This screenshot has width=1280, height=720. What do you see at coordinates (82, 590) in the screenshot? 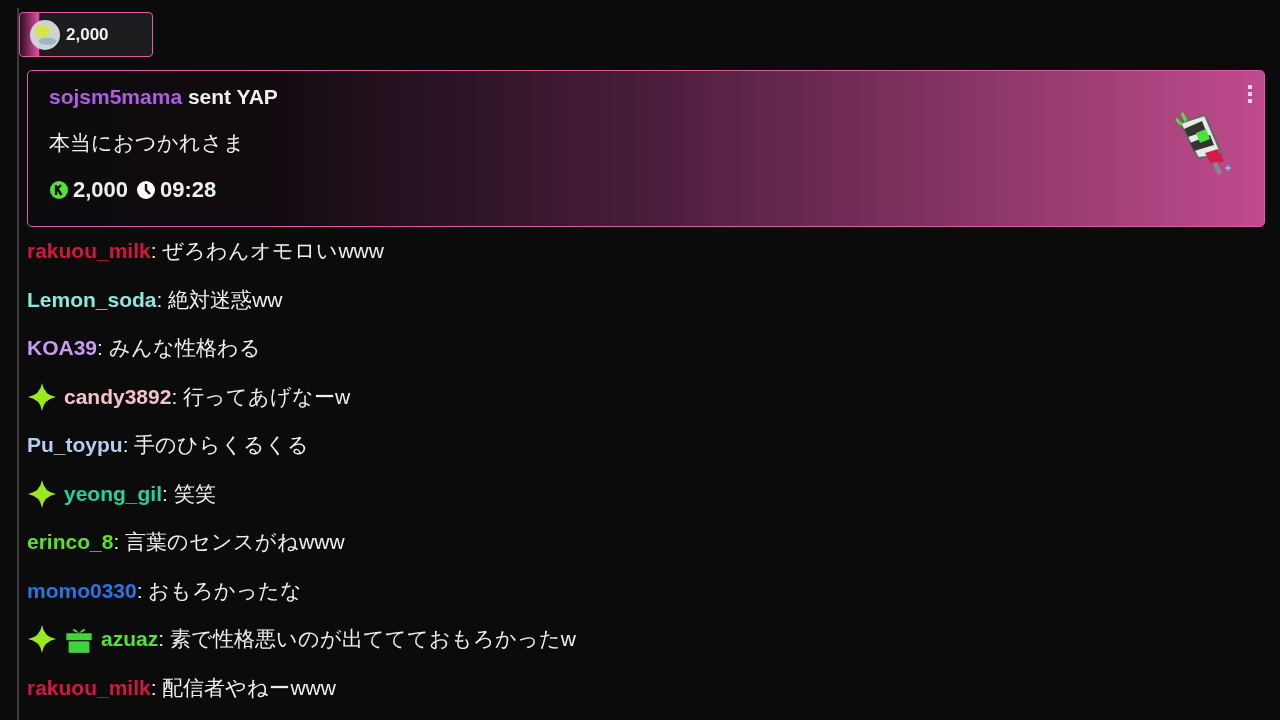
I see `username: momo0330` at bounding box center [82, 590].